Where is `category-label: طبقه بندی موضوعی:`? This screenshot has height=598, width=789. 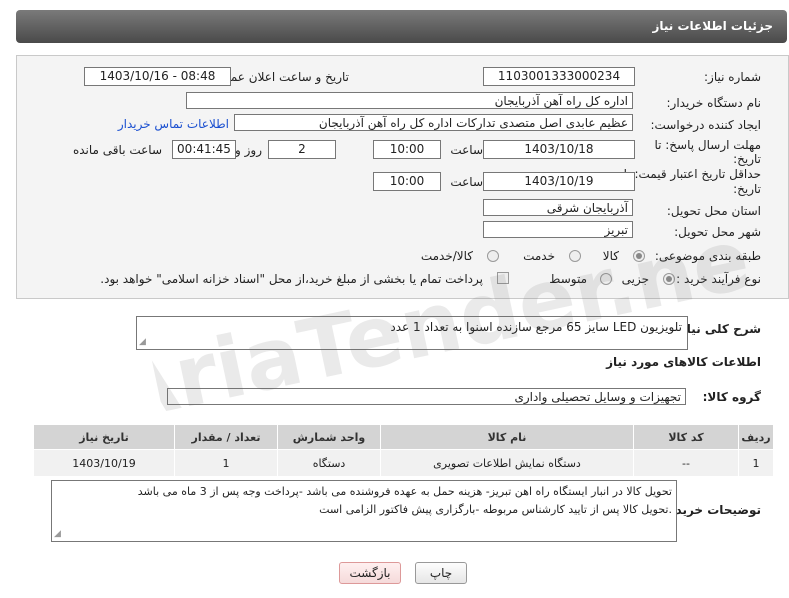
category-label: طبقه بندی موضوعی: is located at coordinates (707, 256).